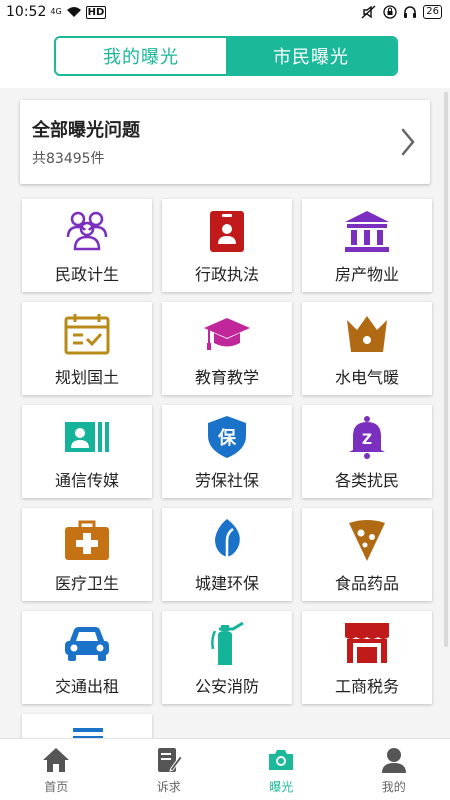  Describe the element at coordinates (56, 787) in the screenshot. I see `nav-home-label: 首页` at that location.